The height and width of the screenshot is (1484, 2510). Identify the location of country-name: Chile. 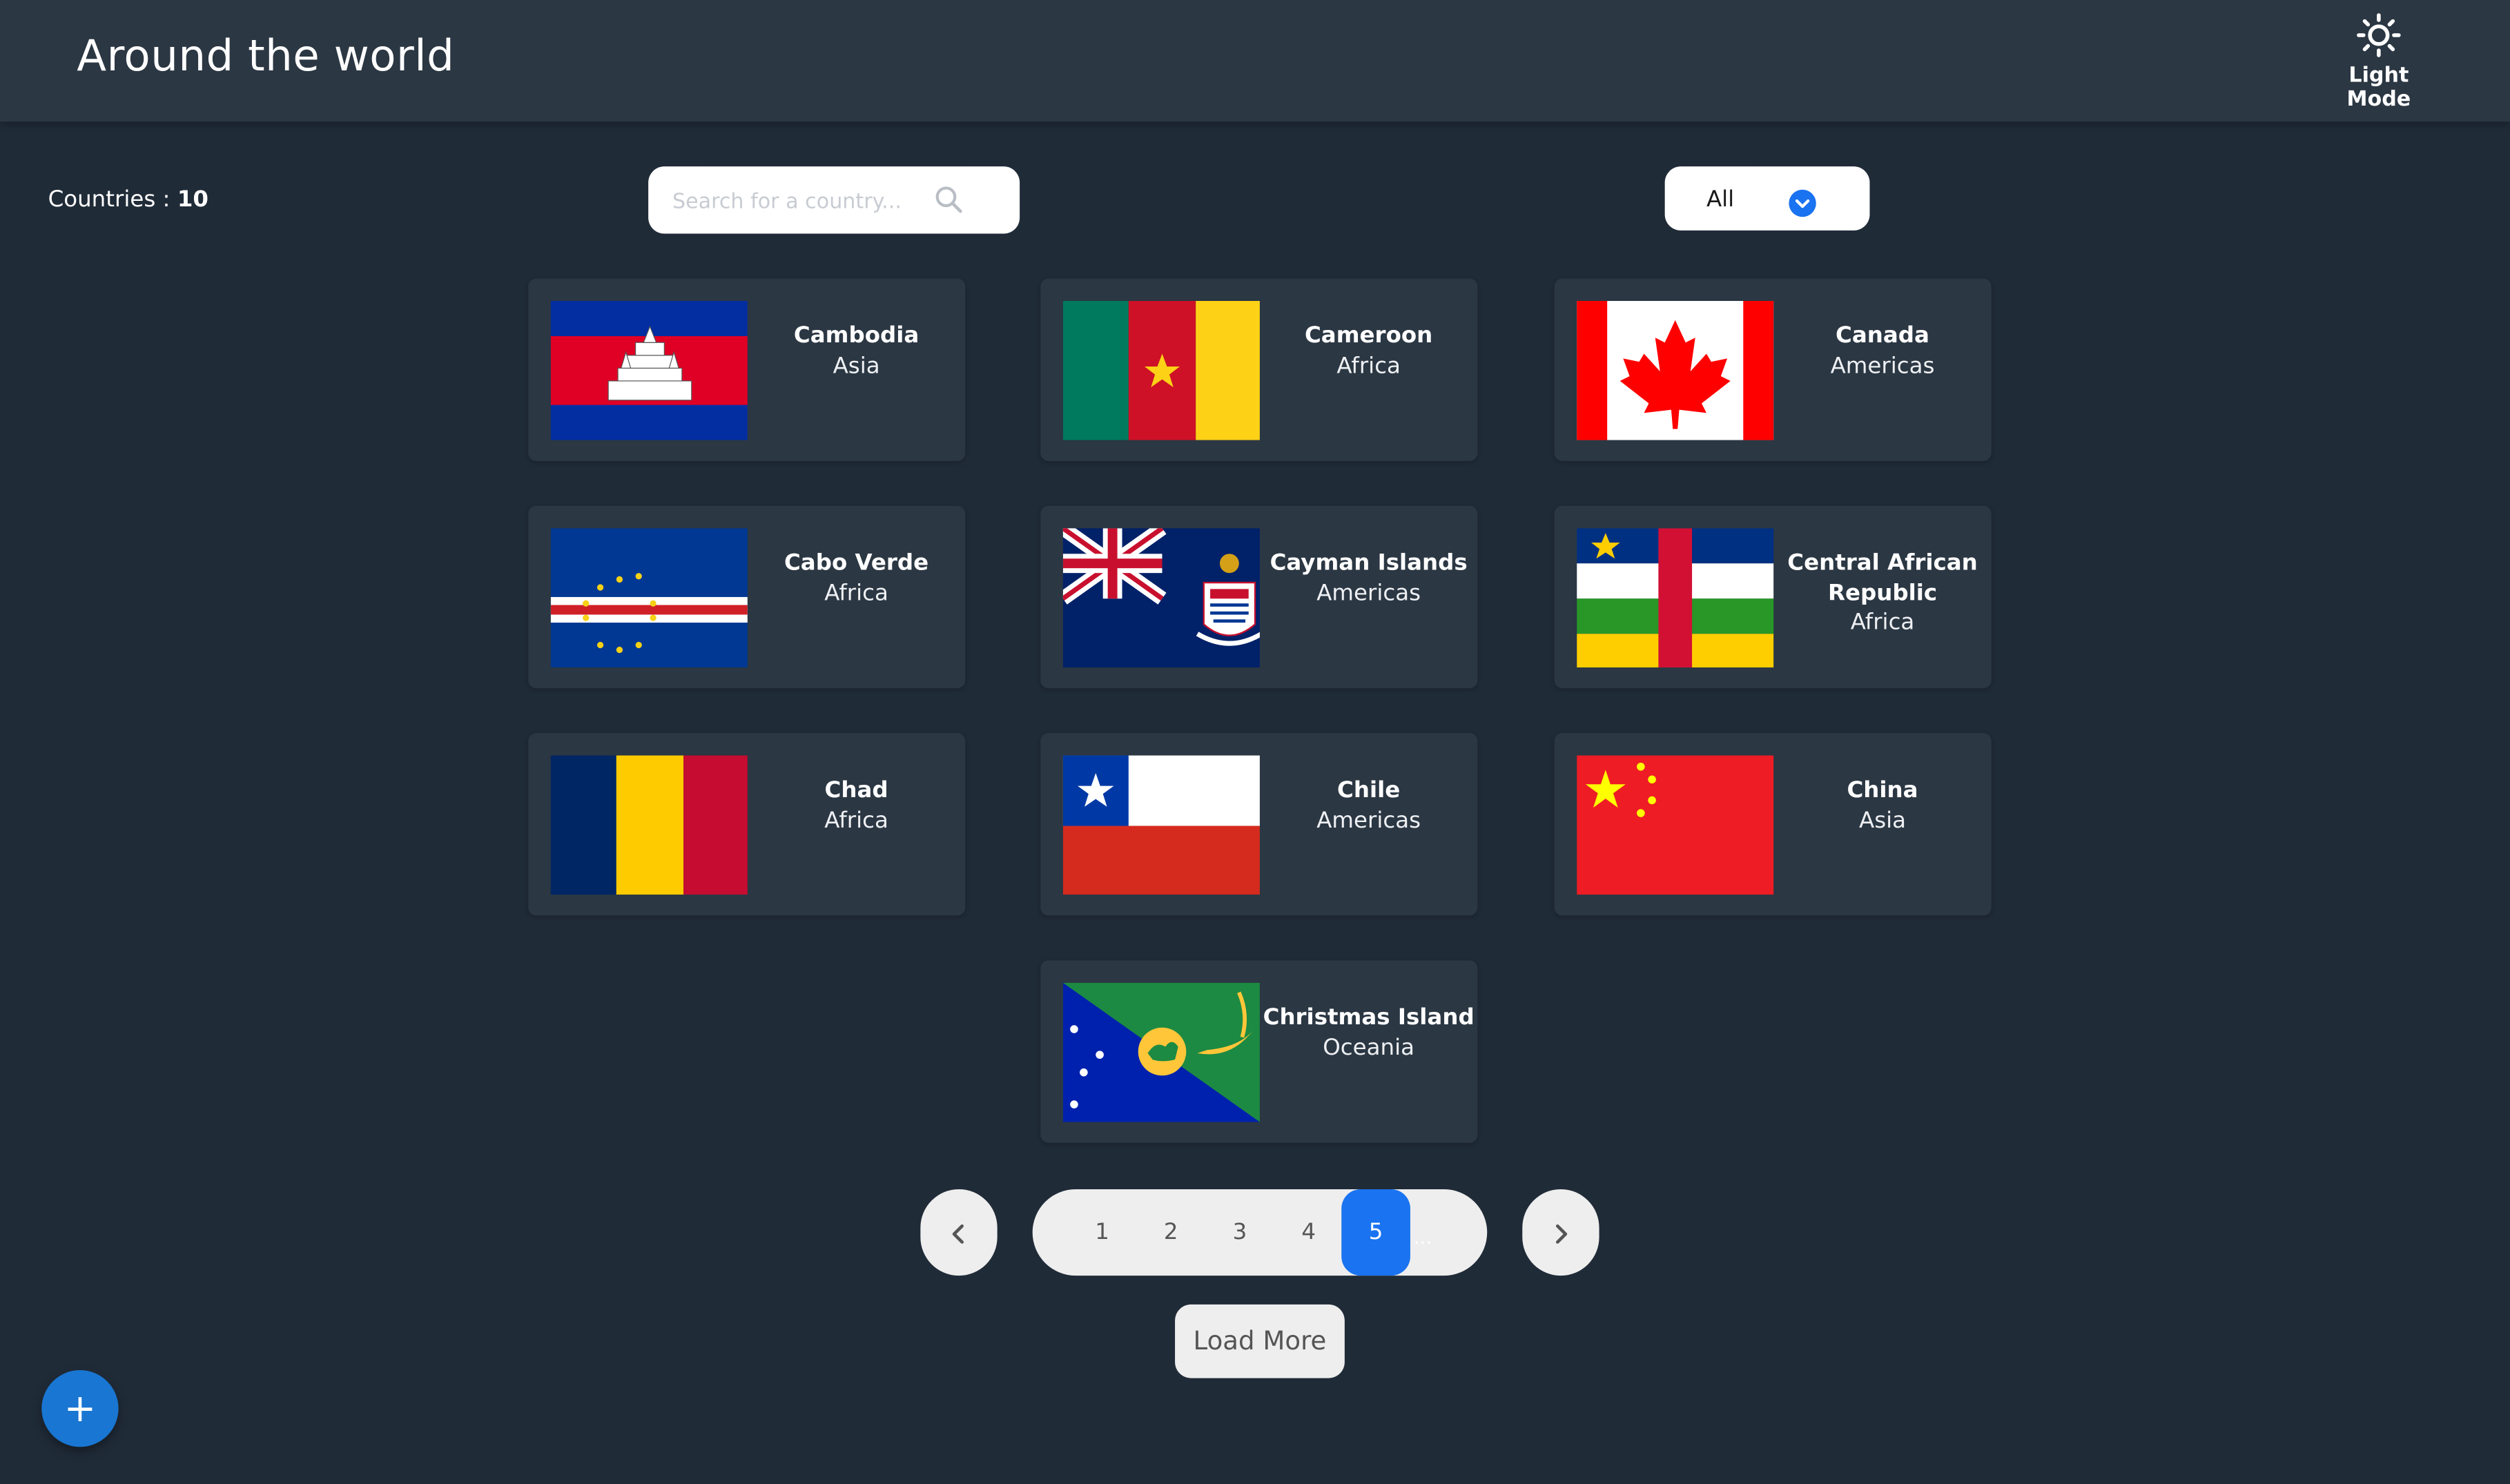
(1369, 791).